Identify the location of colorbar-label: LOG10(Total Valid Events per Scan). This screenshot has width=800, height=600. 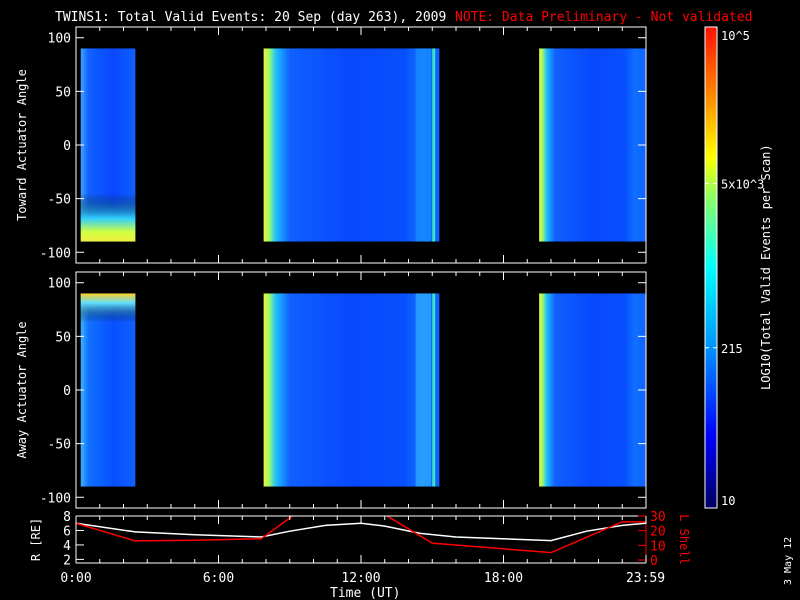
(766, 267).